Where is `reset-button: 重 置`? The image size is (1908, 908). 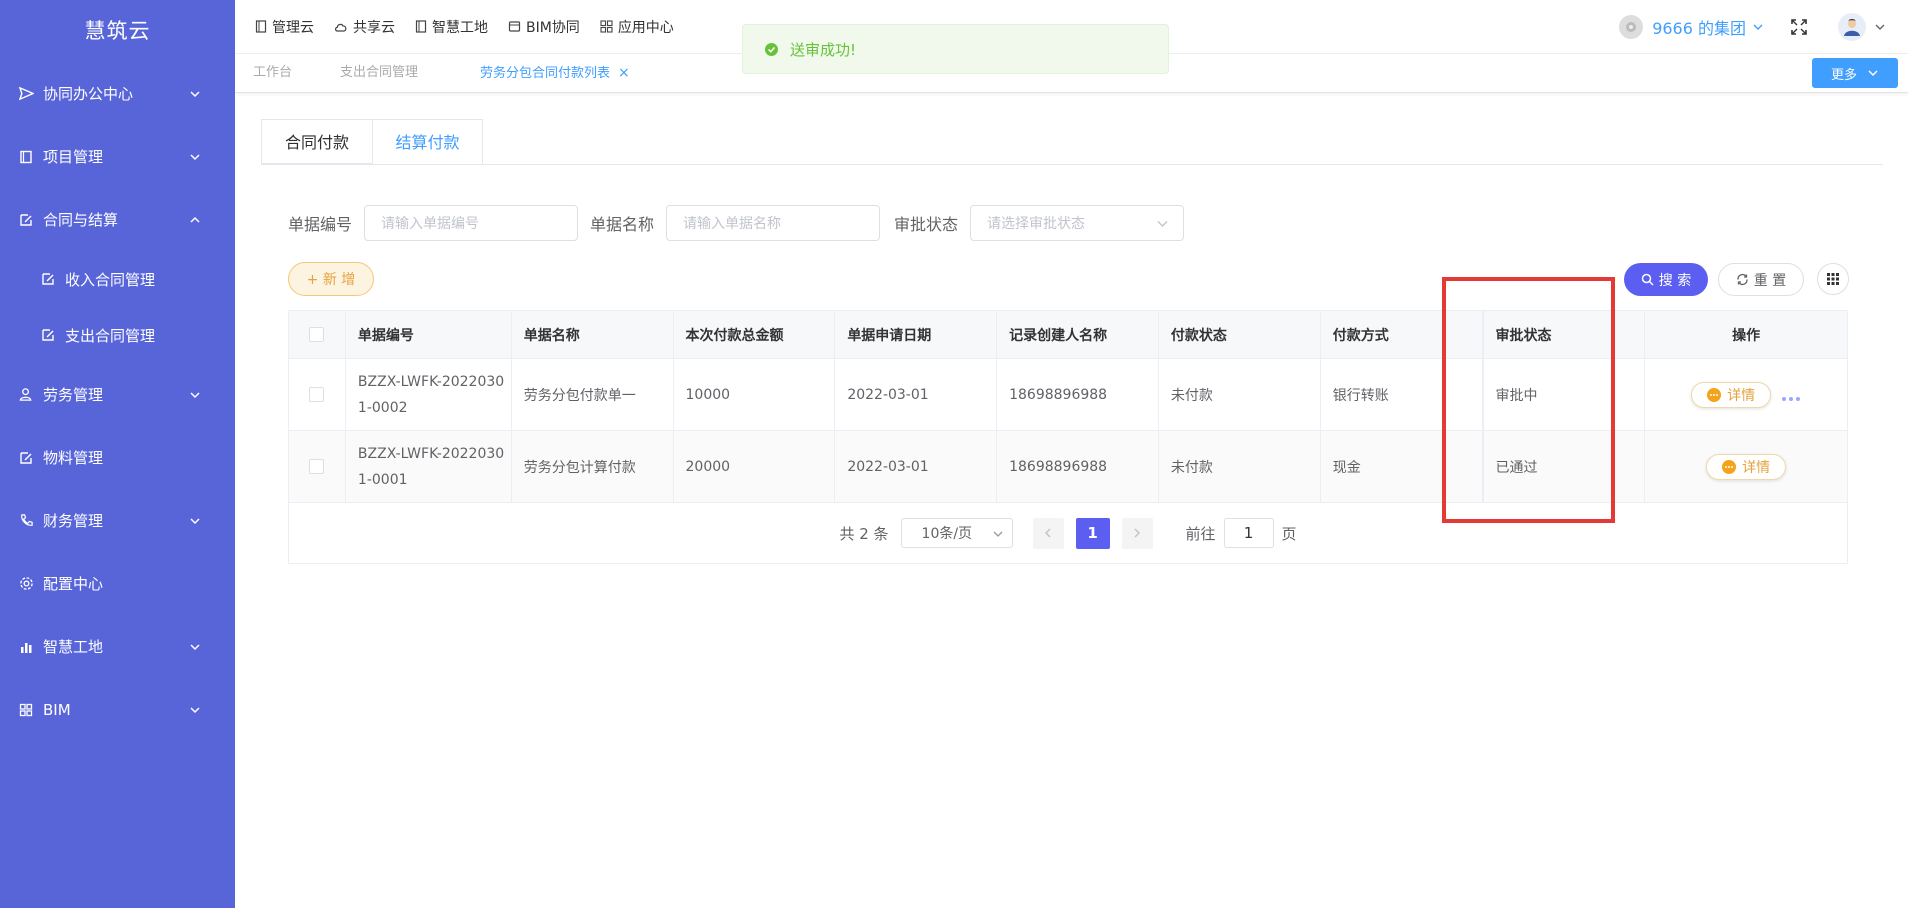 reset-button: 重 置 is located at coordinates (1761, 279).